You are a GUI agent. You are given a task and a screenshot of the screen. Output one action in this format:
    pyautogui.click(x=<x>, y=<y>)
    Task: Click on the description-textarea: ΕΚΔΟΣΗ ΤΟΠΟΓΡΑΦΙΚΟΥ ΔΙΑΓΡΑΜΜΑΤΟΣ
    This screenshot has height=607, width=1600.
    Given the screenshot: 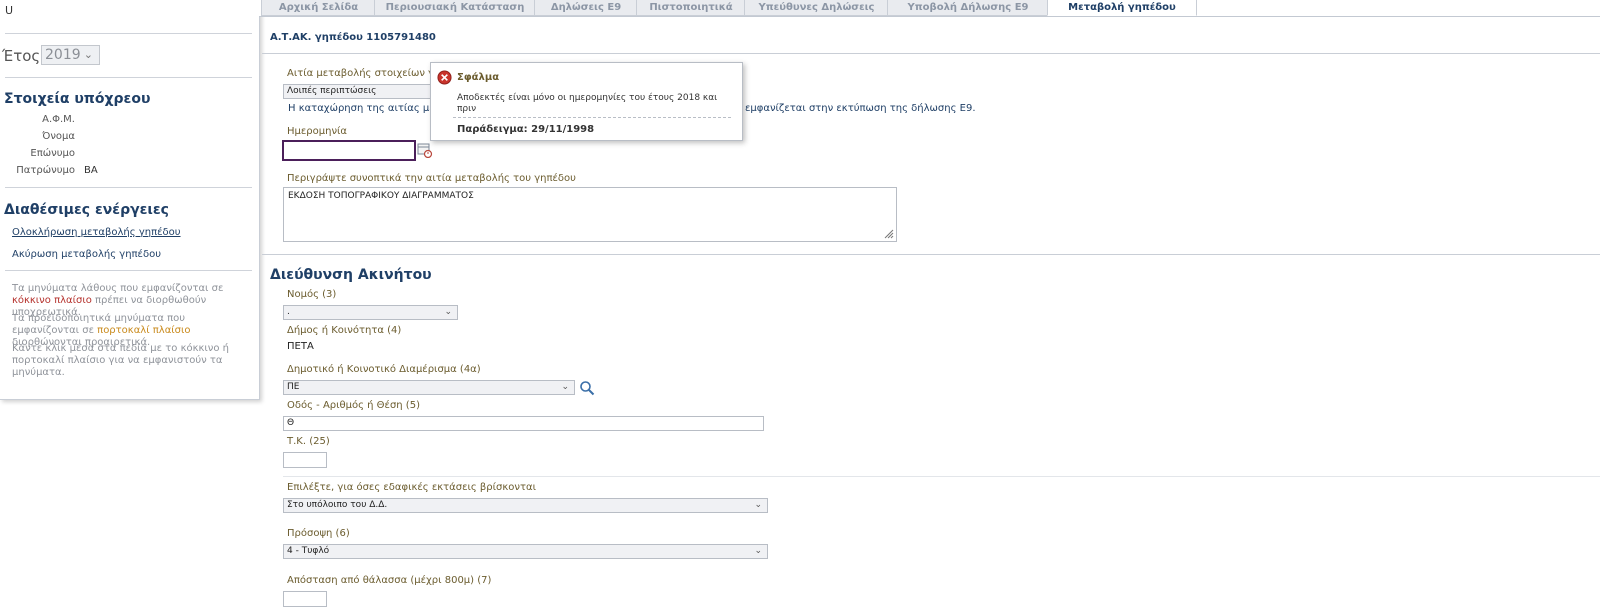 What is the action you would take?
    pyautogui.click(x=590, y=214)
    